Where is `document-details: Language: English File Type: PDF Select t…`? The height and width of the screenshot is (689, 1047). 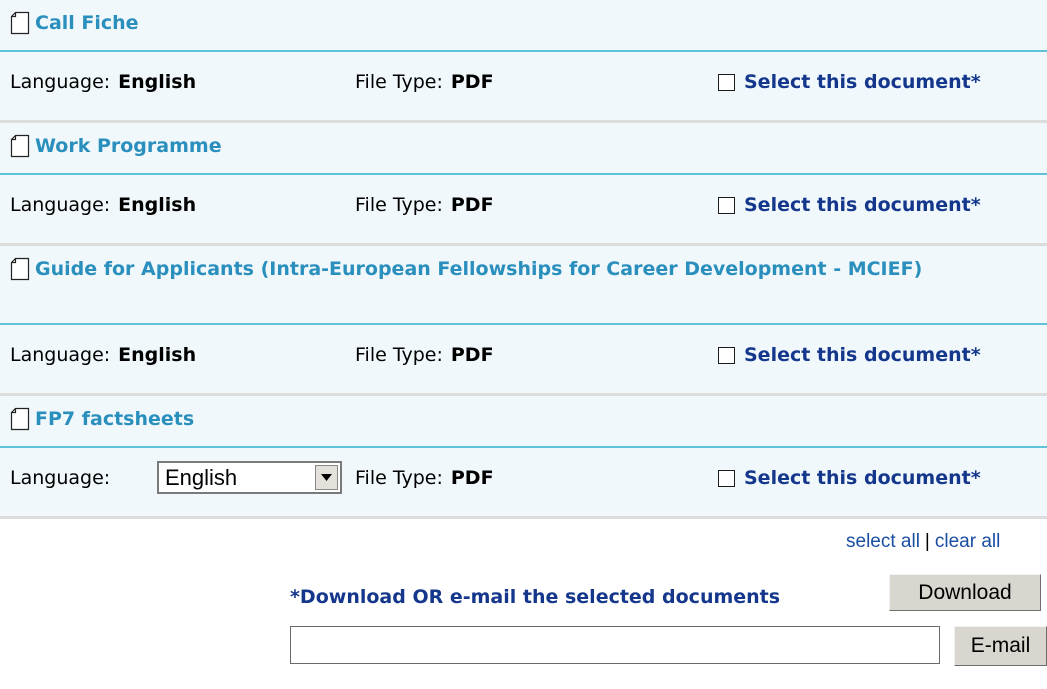 document-details: Language: English File Type: PDF Select t… is located at coordinates (523, 482).